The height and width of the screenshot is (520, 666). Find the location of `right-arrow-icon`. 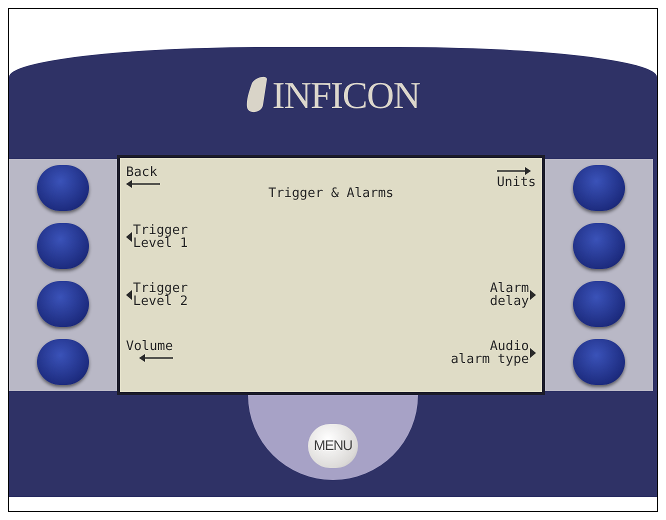

right-arrow-icon is located at coordinates (513, 171).